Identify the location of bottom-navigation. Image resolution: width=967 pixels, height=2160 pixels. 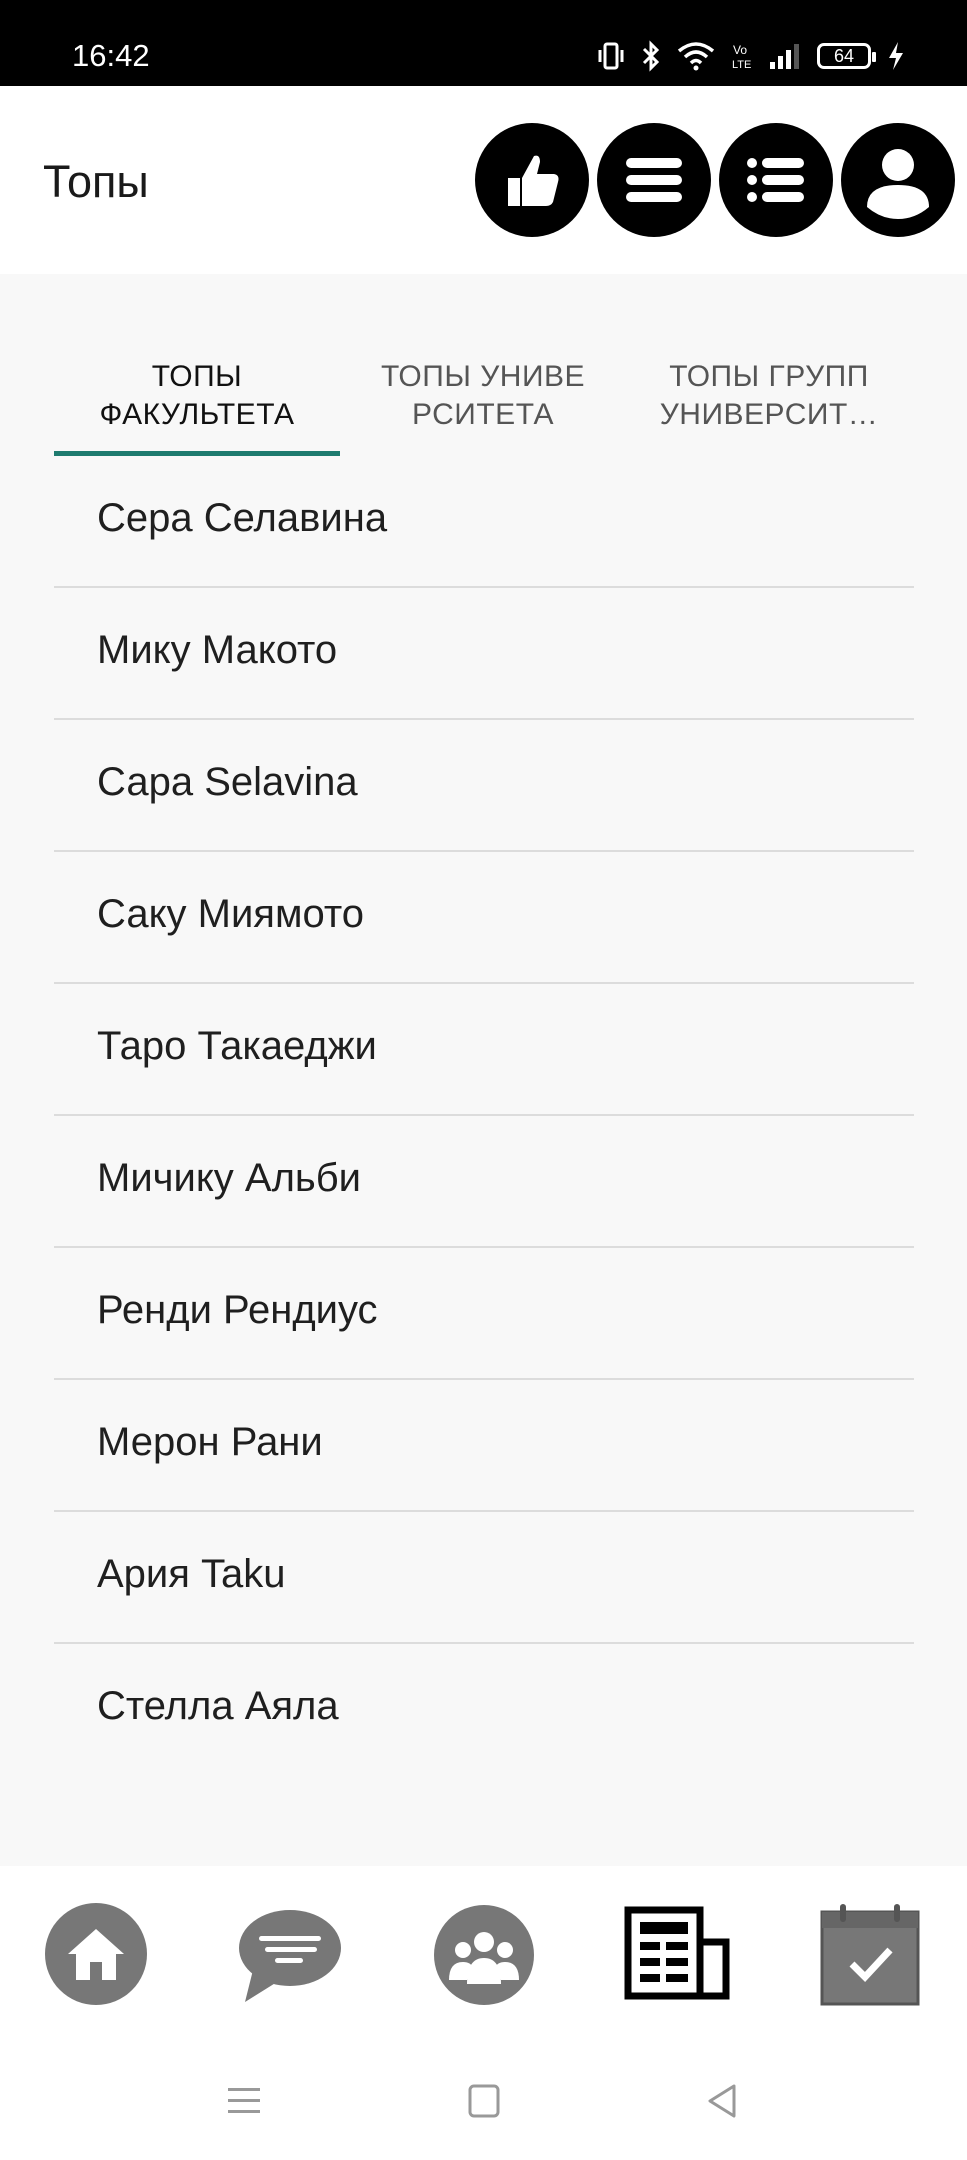
(483, 1951).